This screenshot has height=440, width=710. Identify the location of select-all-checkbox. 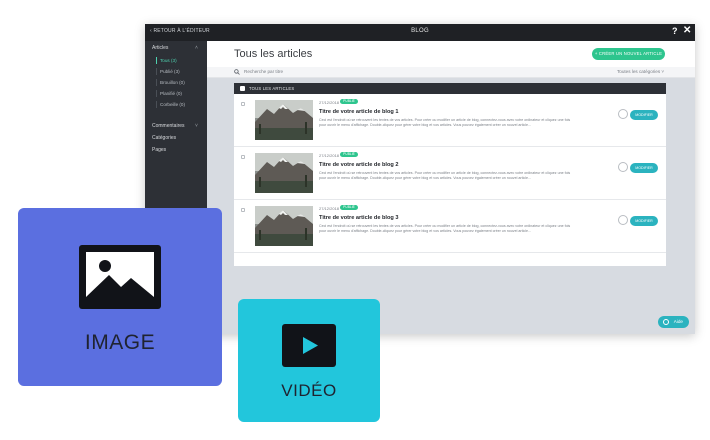
(242, 88).